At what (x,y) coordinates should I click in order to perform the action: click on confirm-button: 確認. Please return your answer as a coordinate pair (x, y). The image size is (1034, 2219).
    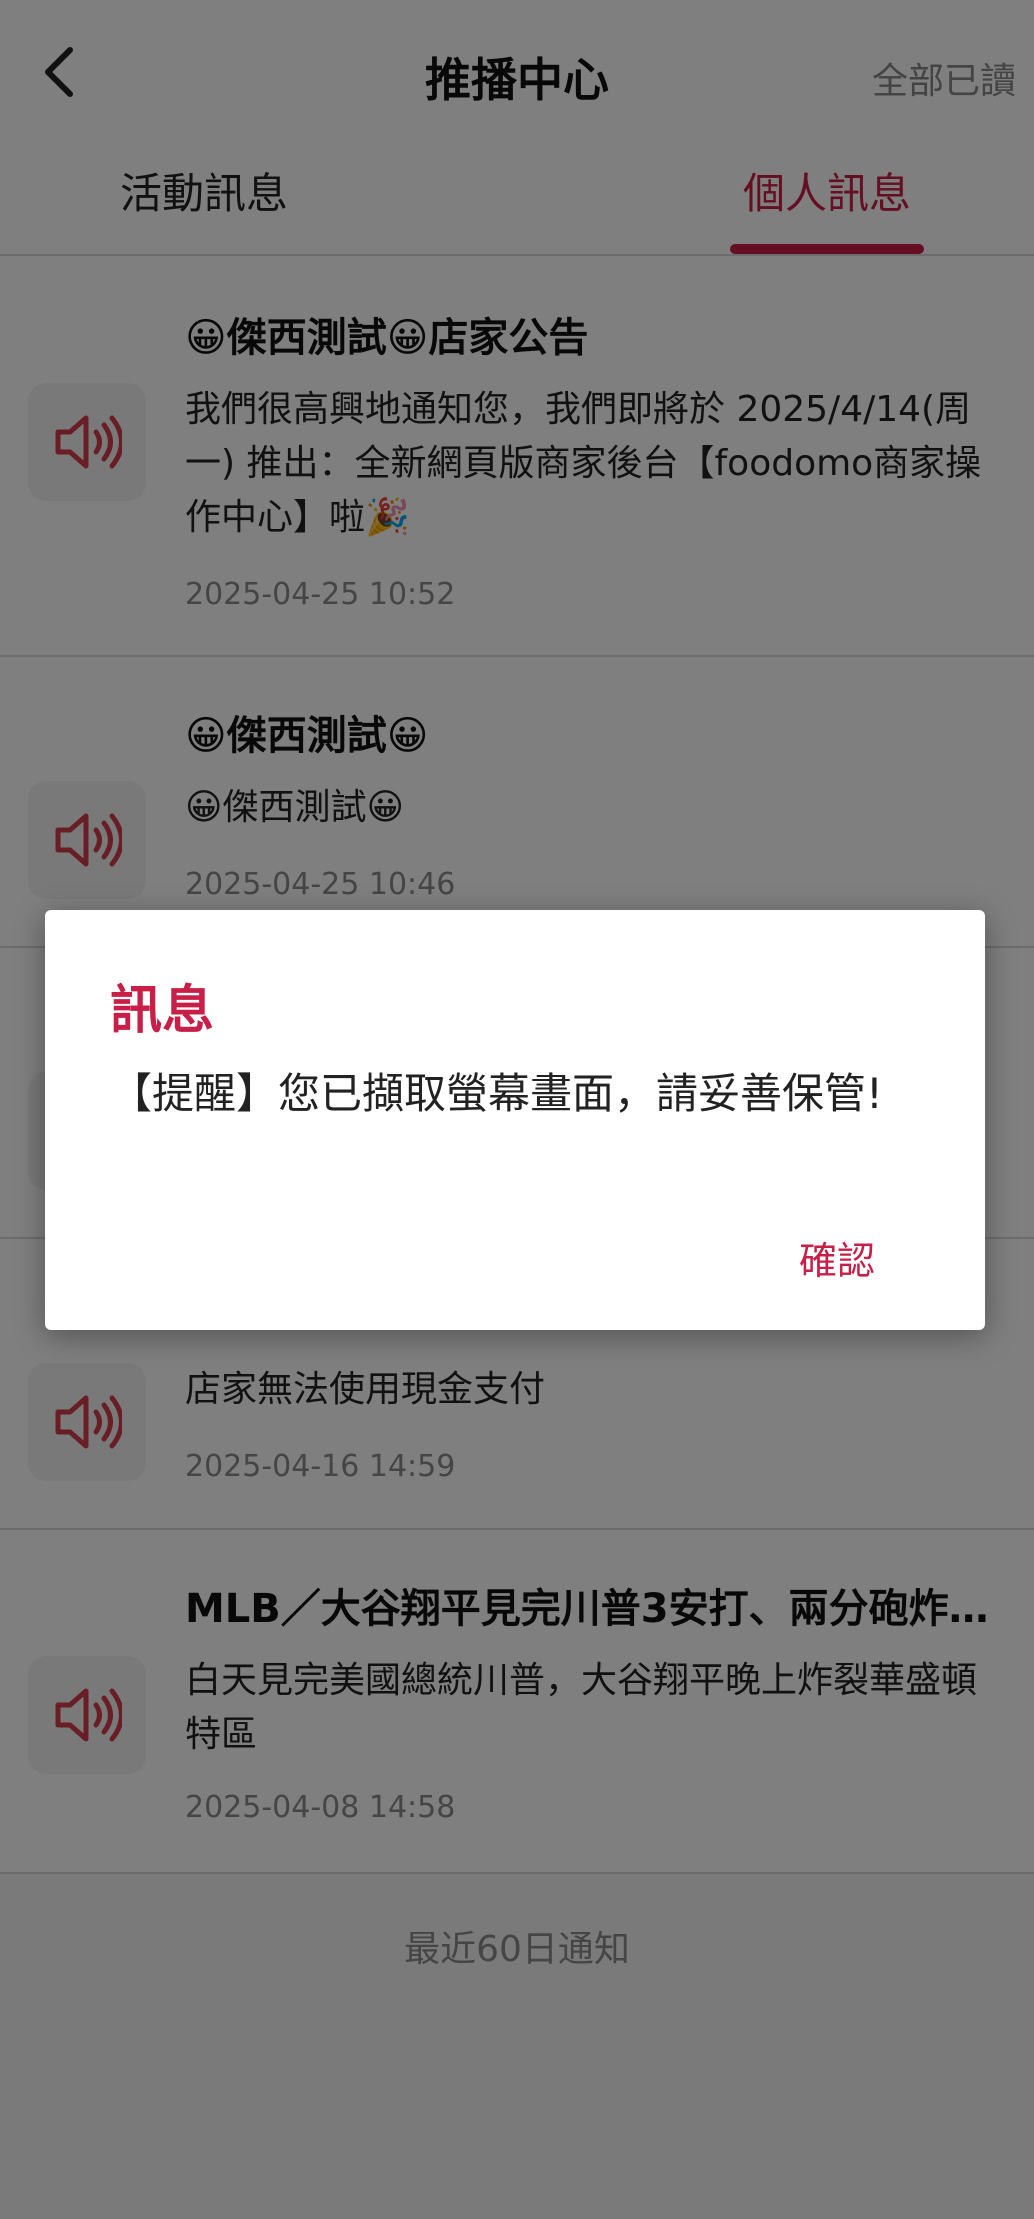
    Looking at the image, I should click on (837, 1257).